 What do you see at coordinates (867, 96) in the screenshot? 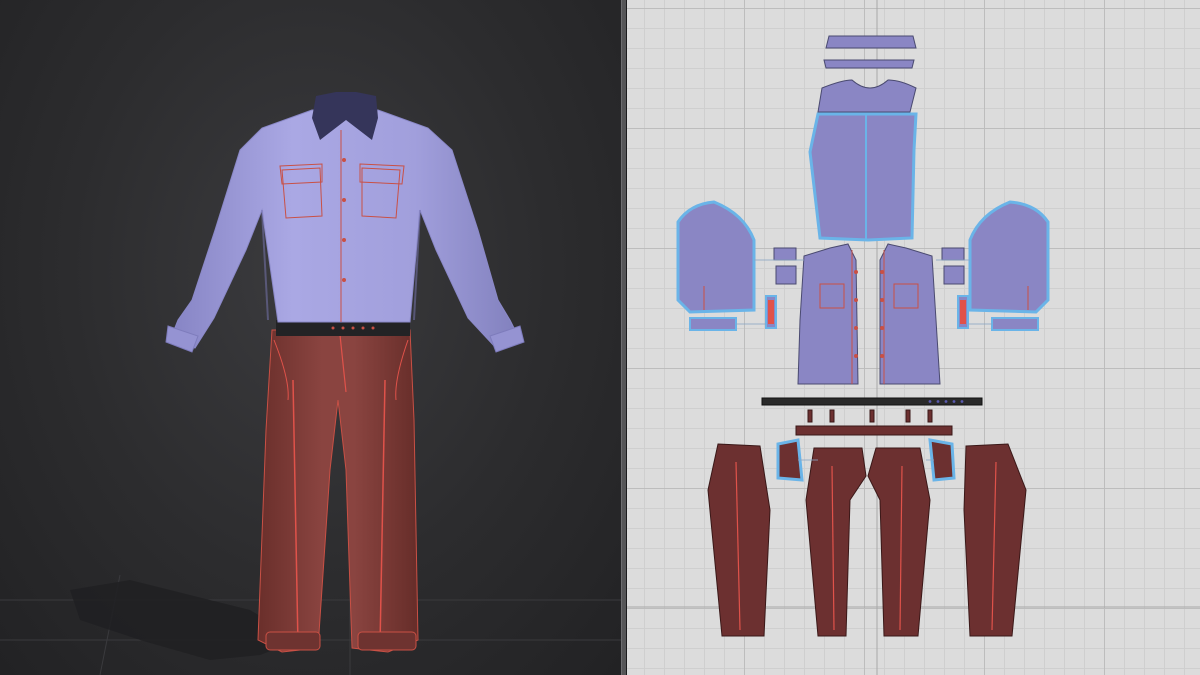
I see `pattern-yoke` at bounding box center [867, 96].